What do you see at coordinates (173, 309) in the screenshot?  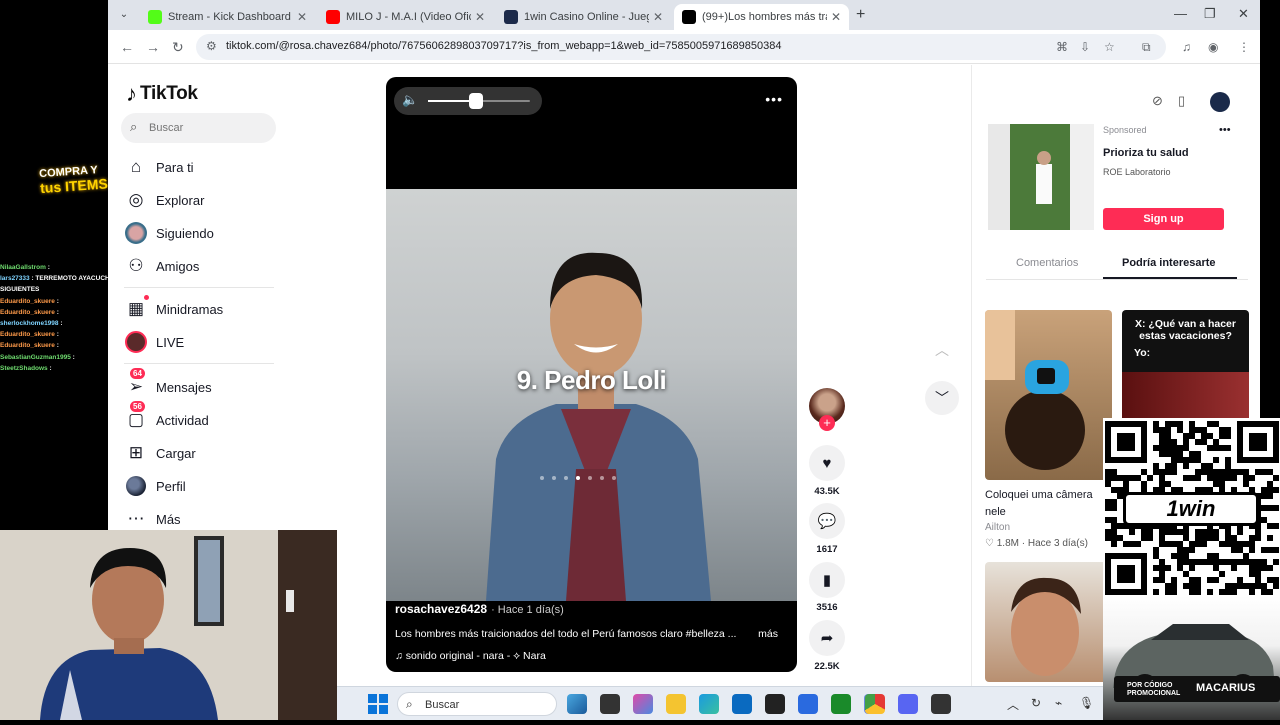 I see `sidebar-item-minidramas: ▦ Minidramas` at bounding box center [173, 309].